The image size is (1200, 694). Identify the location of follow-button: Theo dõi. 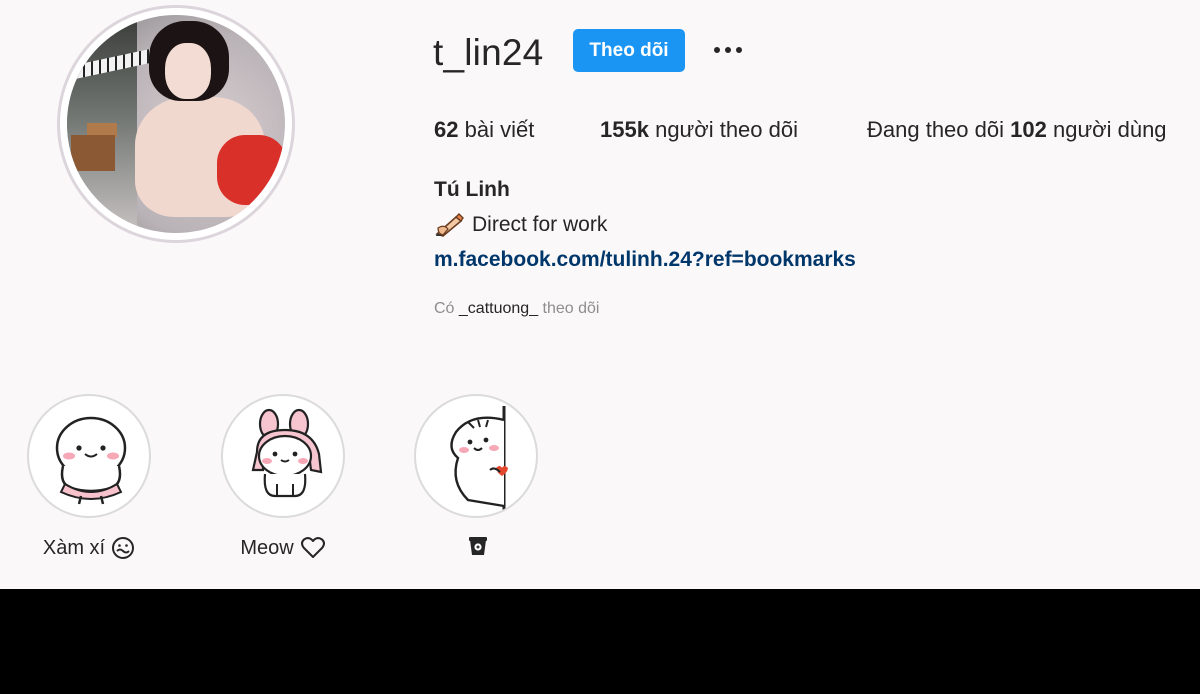
(629, 50).